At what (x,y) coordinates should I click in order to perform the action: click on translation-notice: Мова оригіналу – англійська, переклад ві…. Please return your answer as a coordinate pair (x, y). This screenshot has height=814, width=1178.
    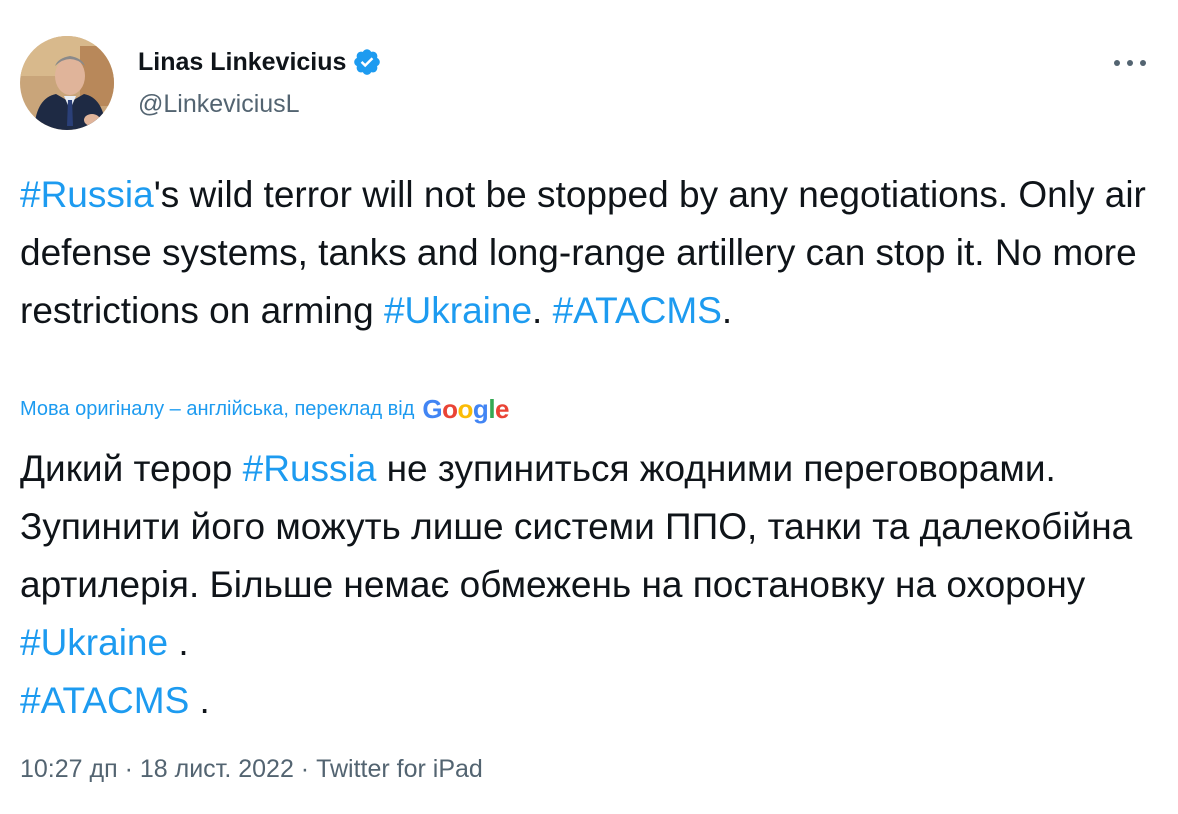
    Looking at the image, I should click on (265, 409).